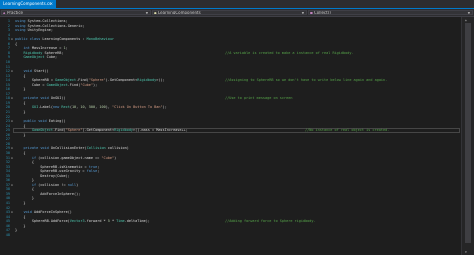 This screenshot has height=255, width=474. I want to click on document-tab: LearningComponents.cs ×, so click(28, 4).